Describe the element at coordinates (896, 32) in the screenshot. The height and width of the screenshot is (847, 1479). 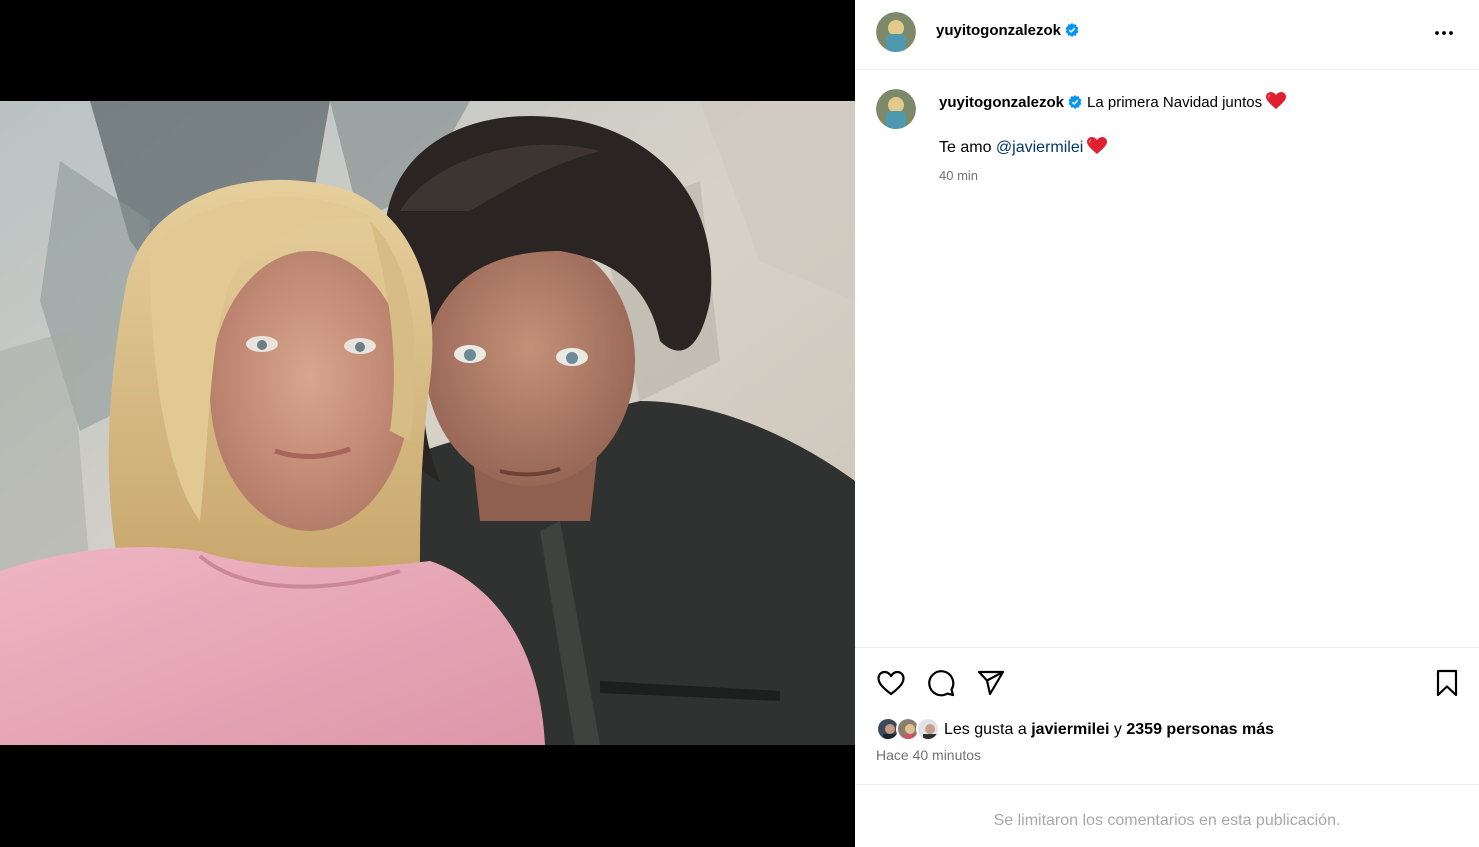
I see `author-avatar` at that location.